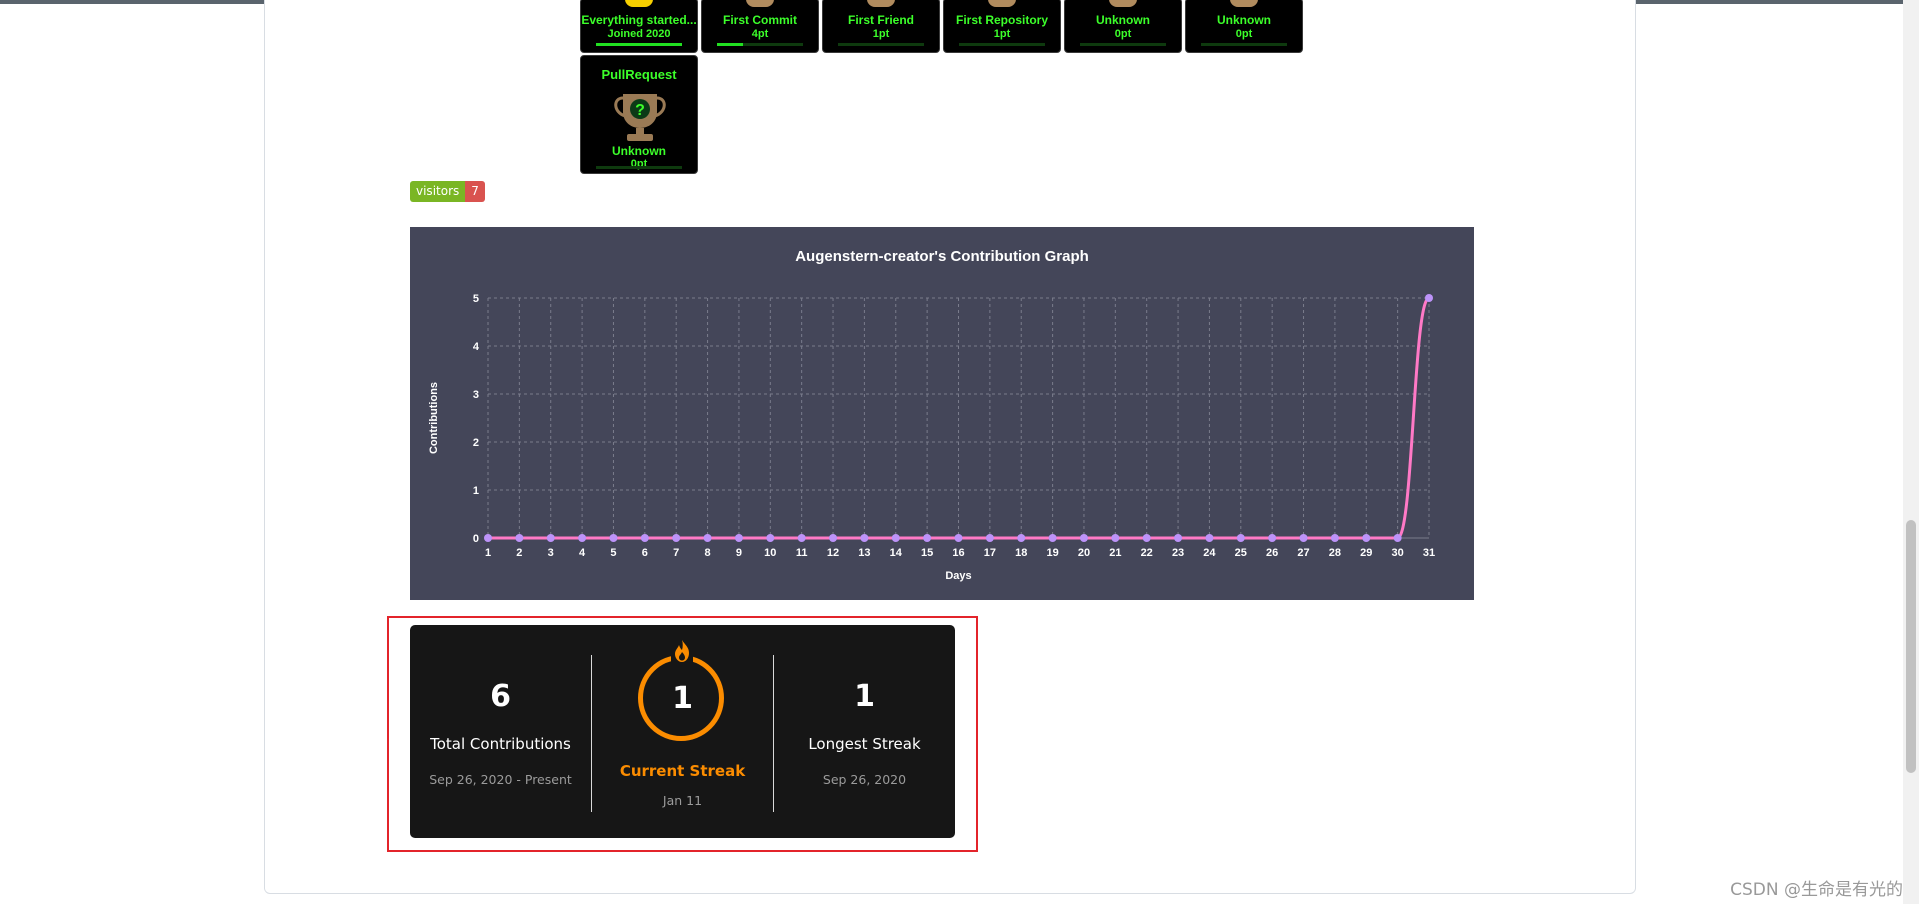 The image size is (1919, 904). Describe the element at coordinates (1911, 452) in the screenshot. I see `page-scrollbar` at that location.